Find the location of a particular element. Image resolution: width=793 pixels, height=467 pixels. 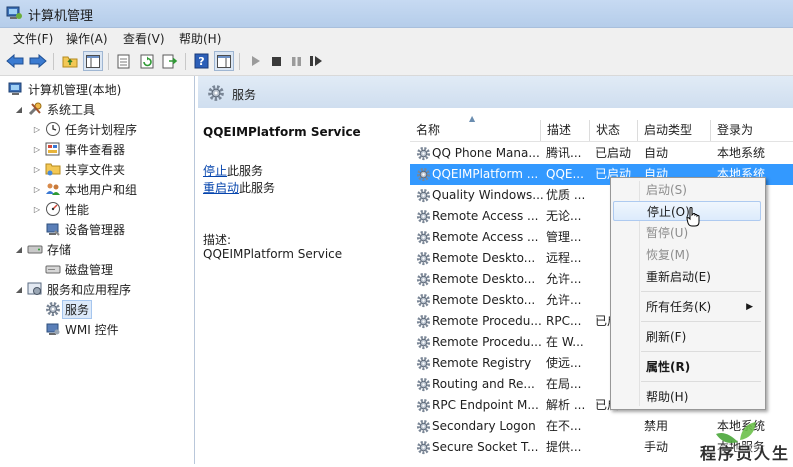

tree-item-storage: ◢ 存储 is located at coordinates (42, 249).